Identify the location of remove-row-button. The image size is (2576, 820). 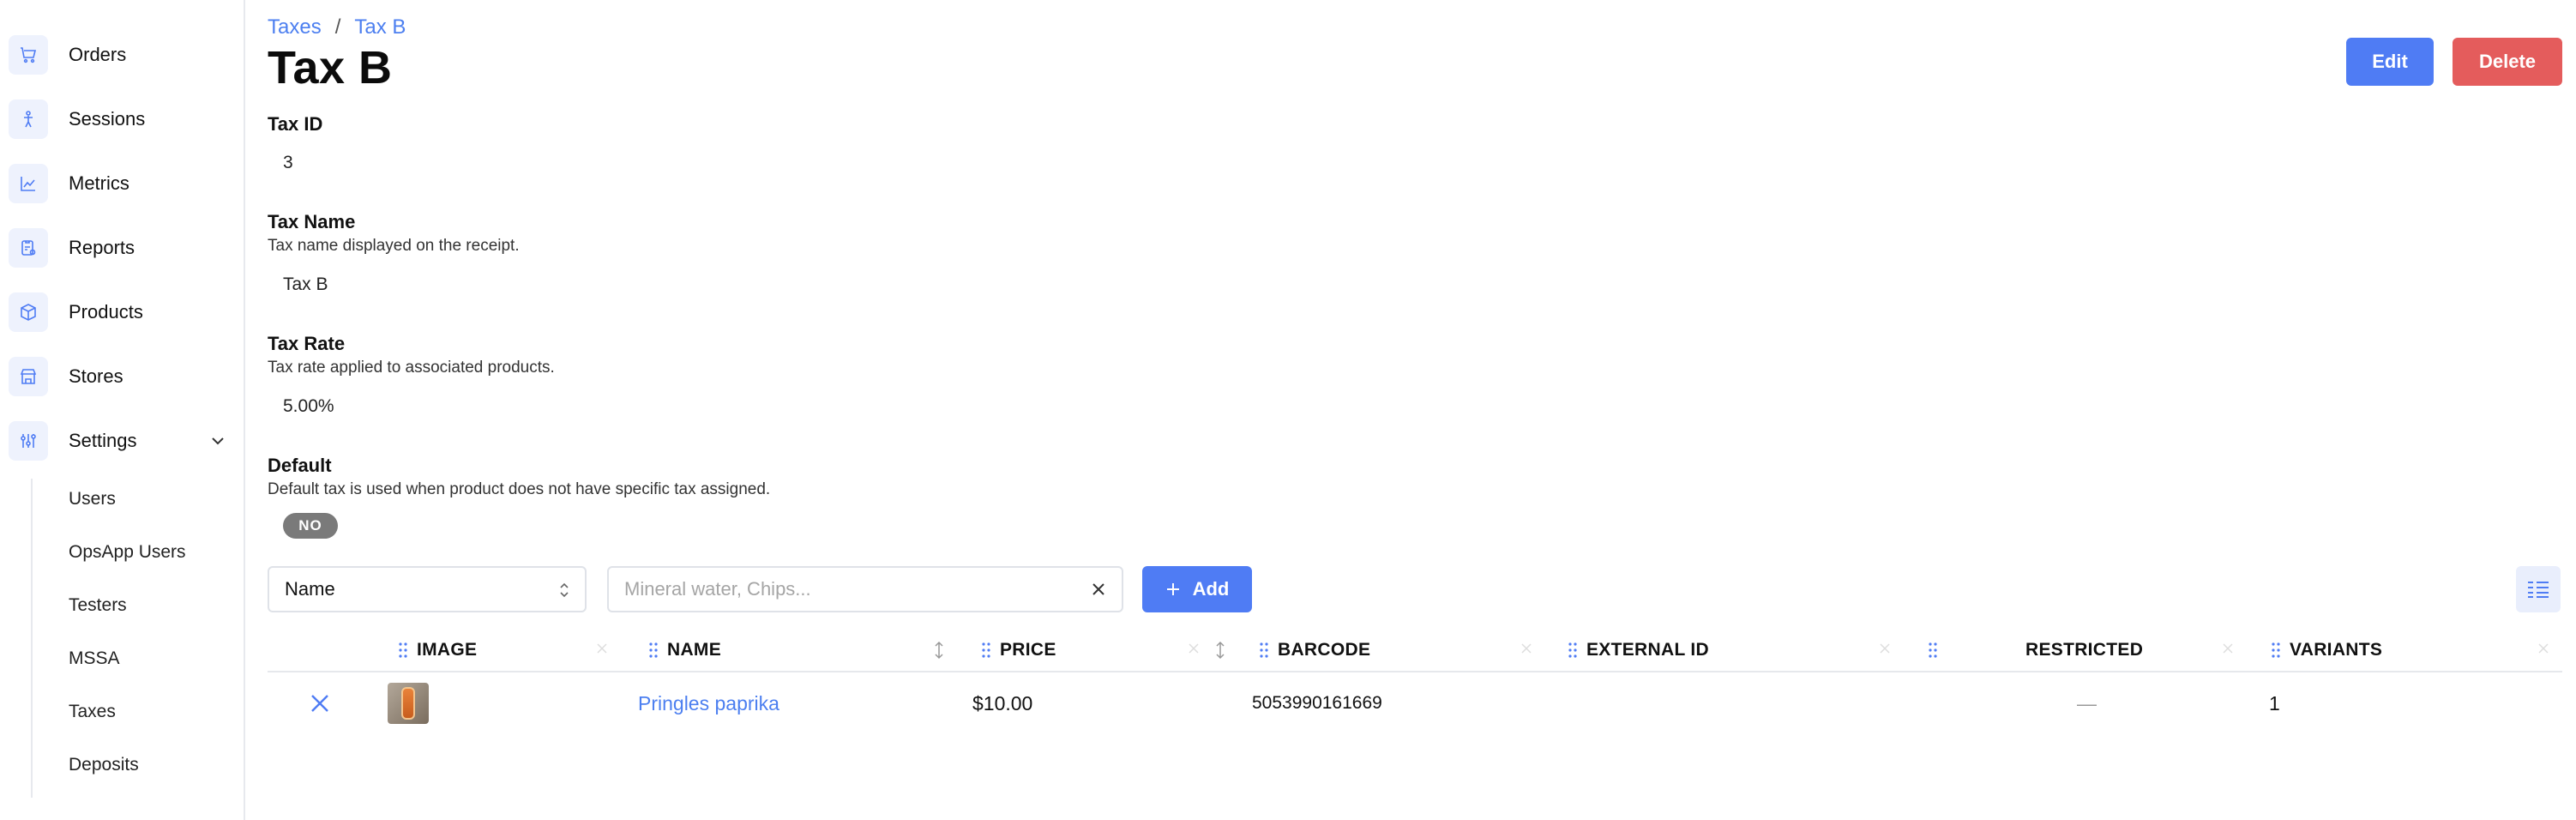
(320, 703).